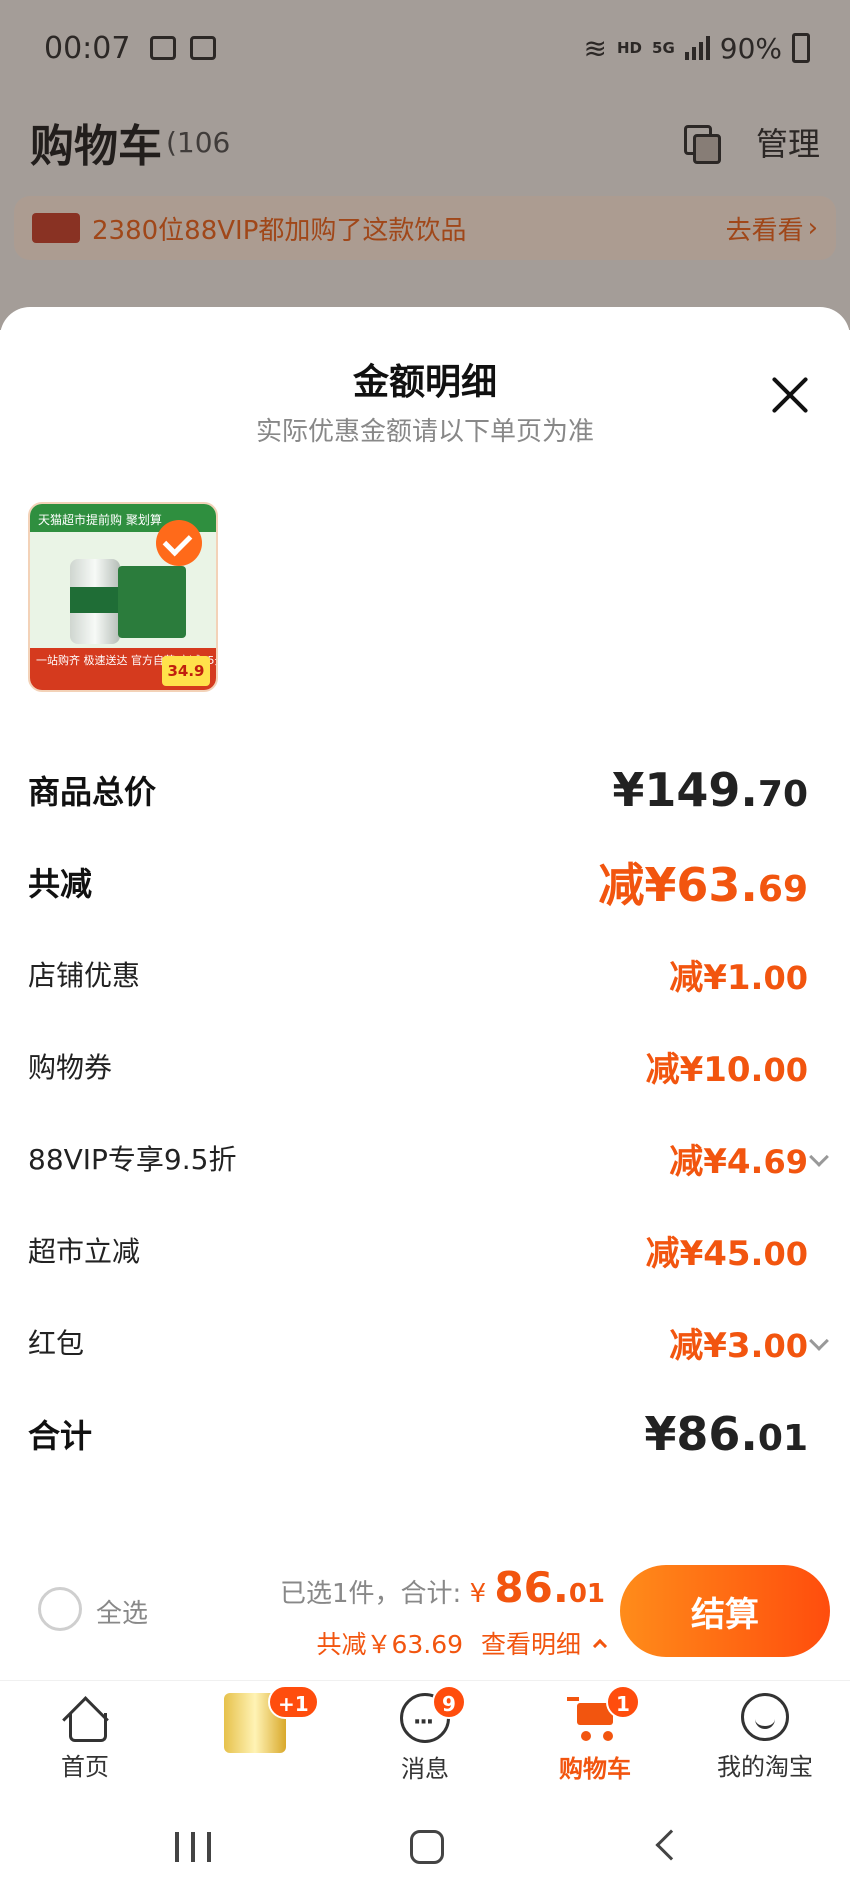 The width and height of the screenshot is (850, 1895). Describe the element at coordinates (595, 1769) in the screenshot. I see `nav-label: 购物车` at that location.